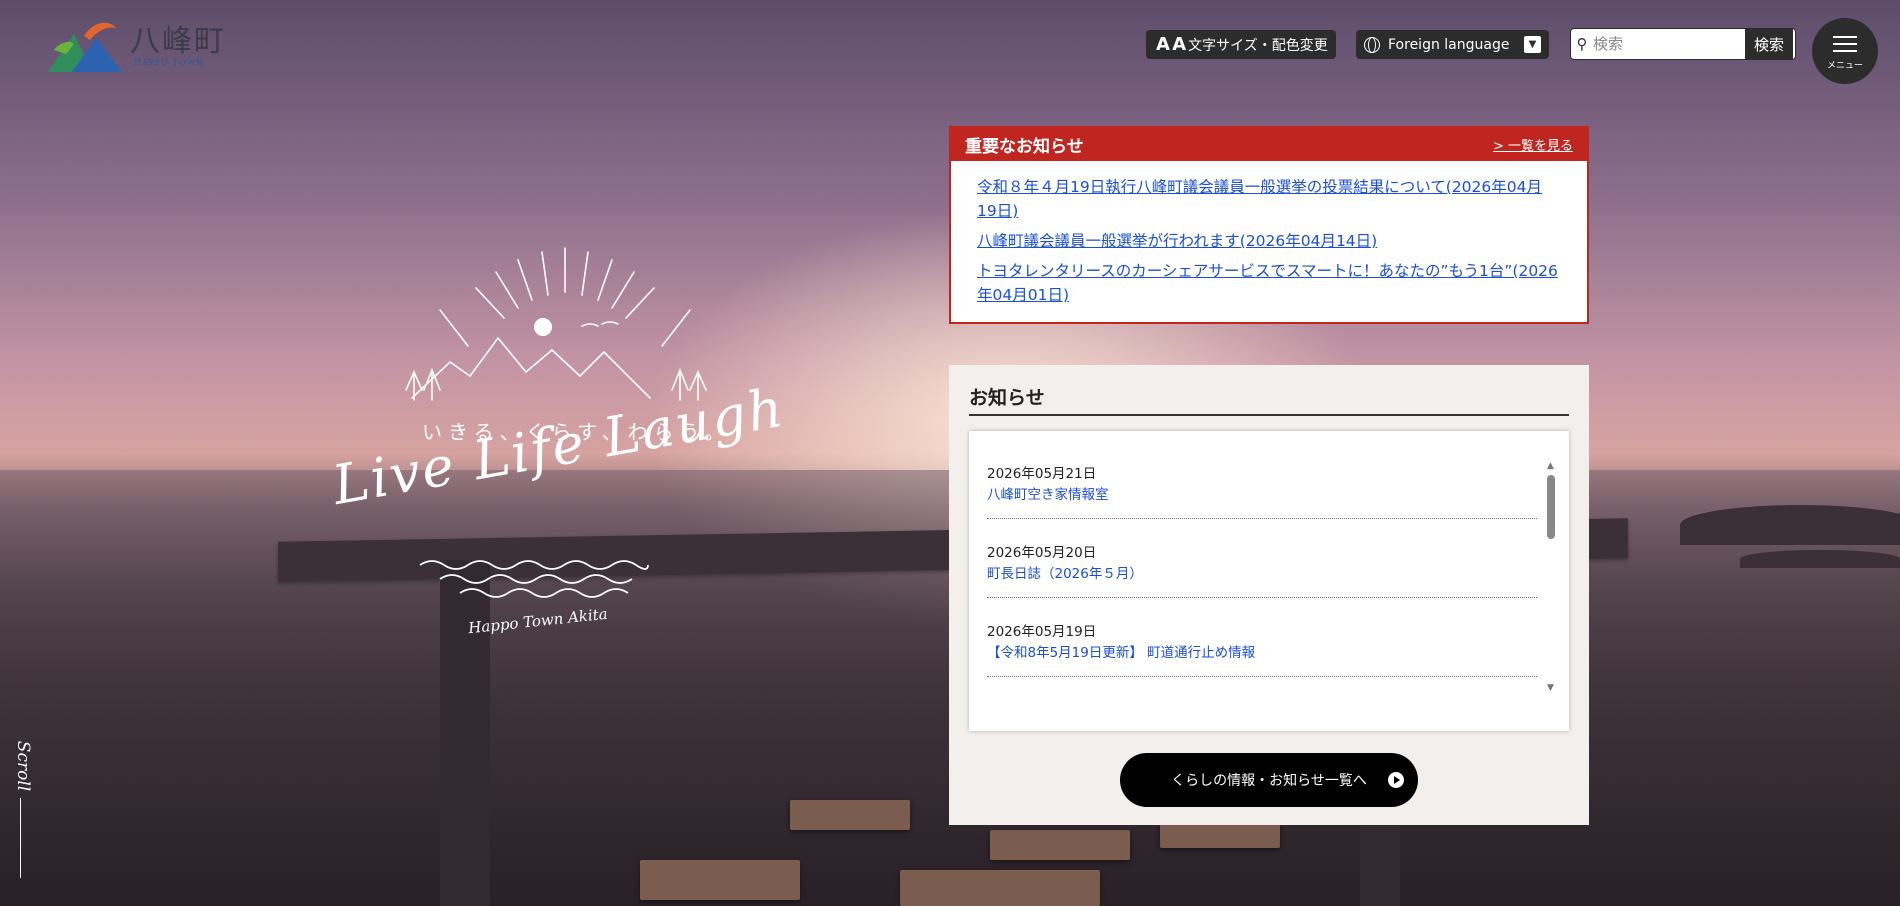 The image size is (1900, 906). I want to click on foreign-language-select: Foreign language ▼, so click(1452, 44).